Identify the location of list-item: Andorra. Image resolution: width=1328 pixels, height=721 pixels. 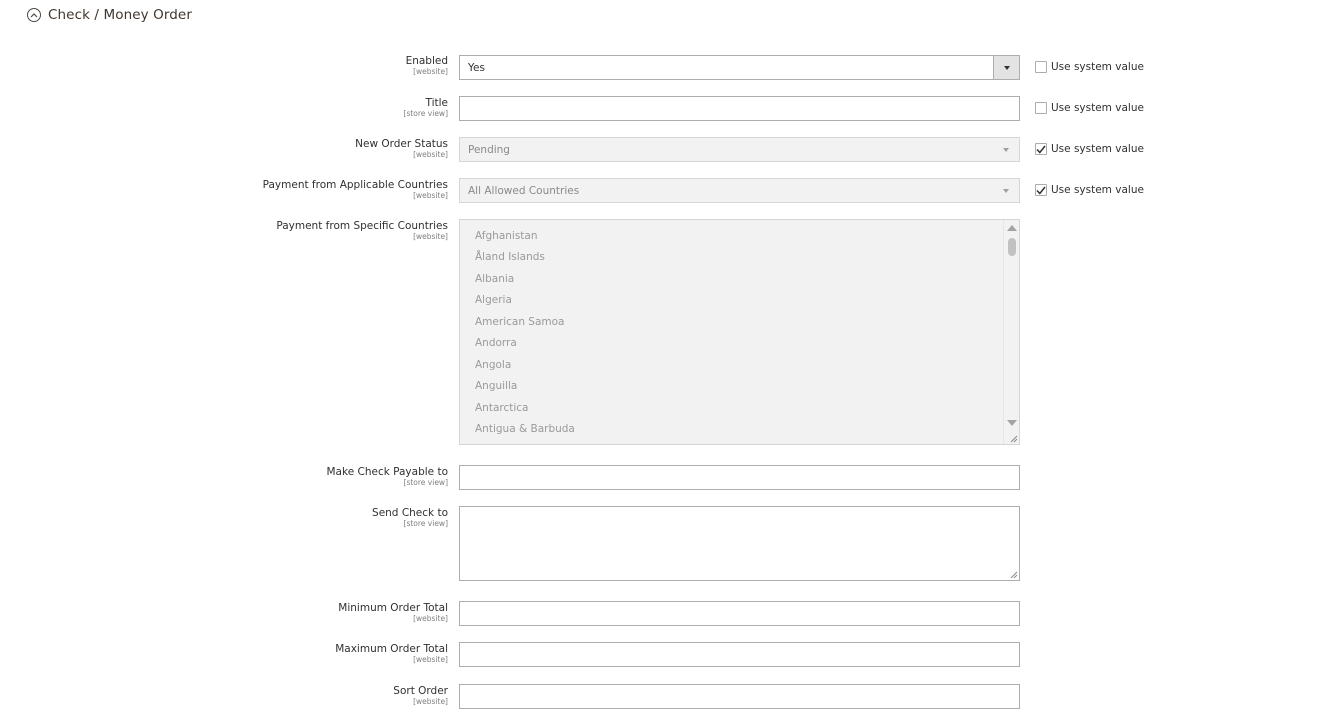
(496, 343).